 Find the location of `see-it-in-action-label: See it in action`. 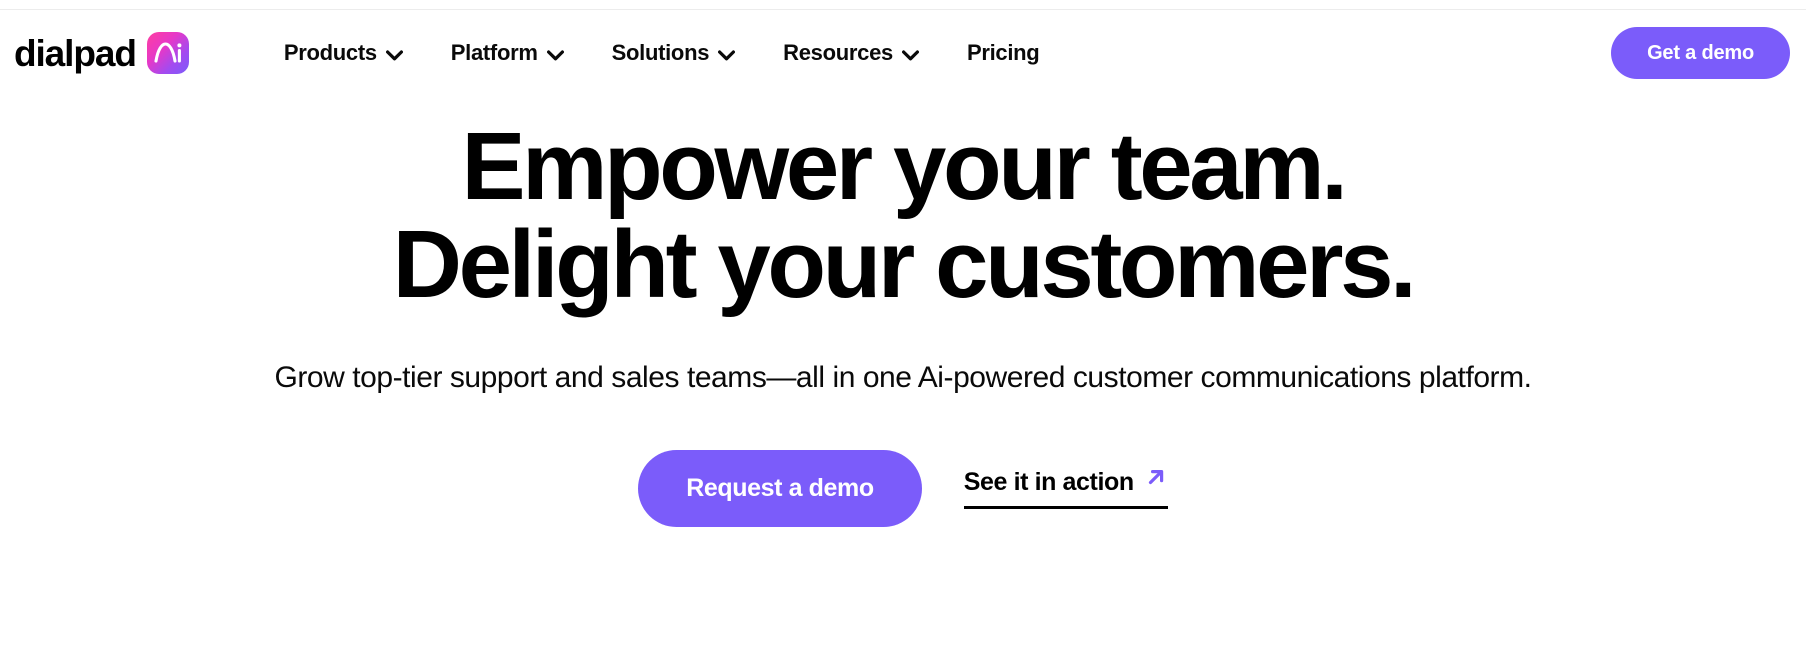

see-it-in-action-label: See it in action is located at coordinates (1048, 481).